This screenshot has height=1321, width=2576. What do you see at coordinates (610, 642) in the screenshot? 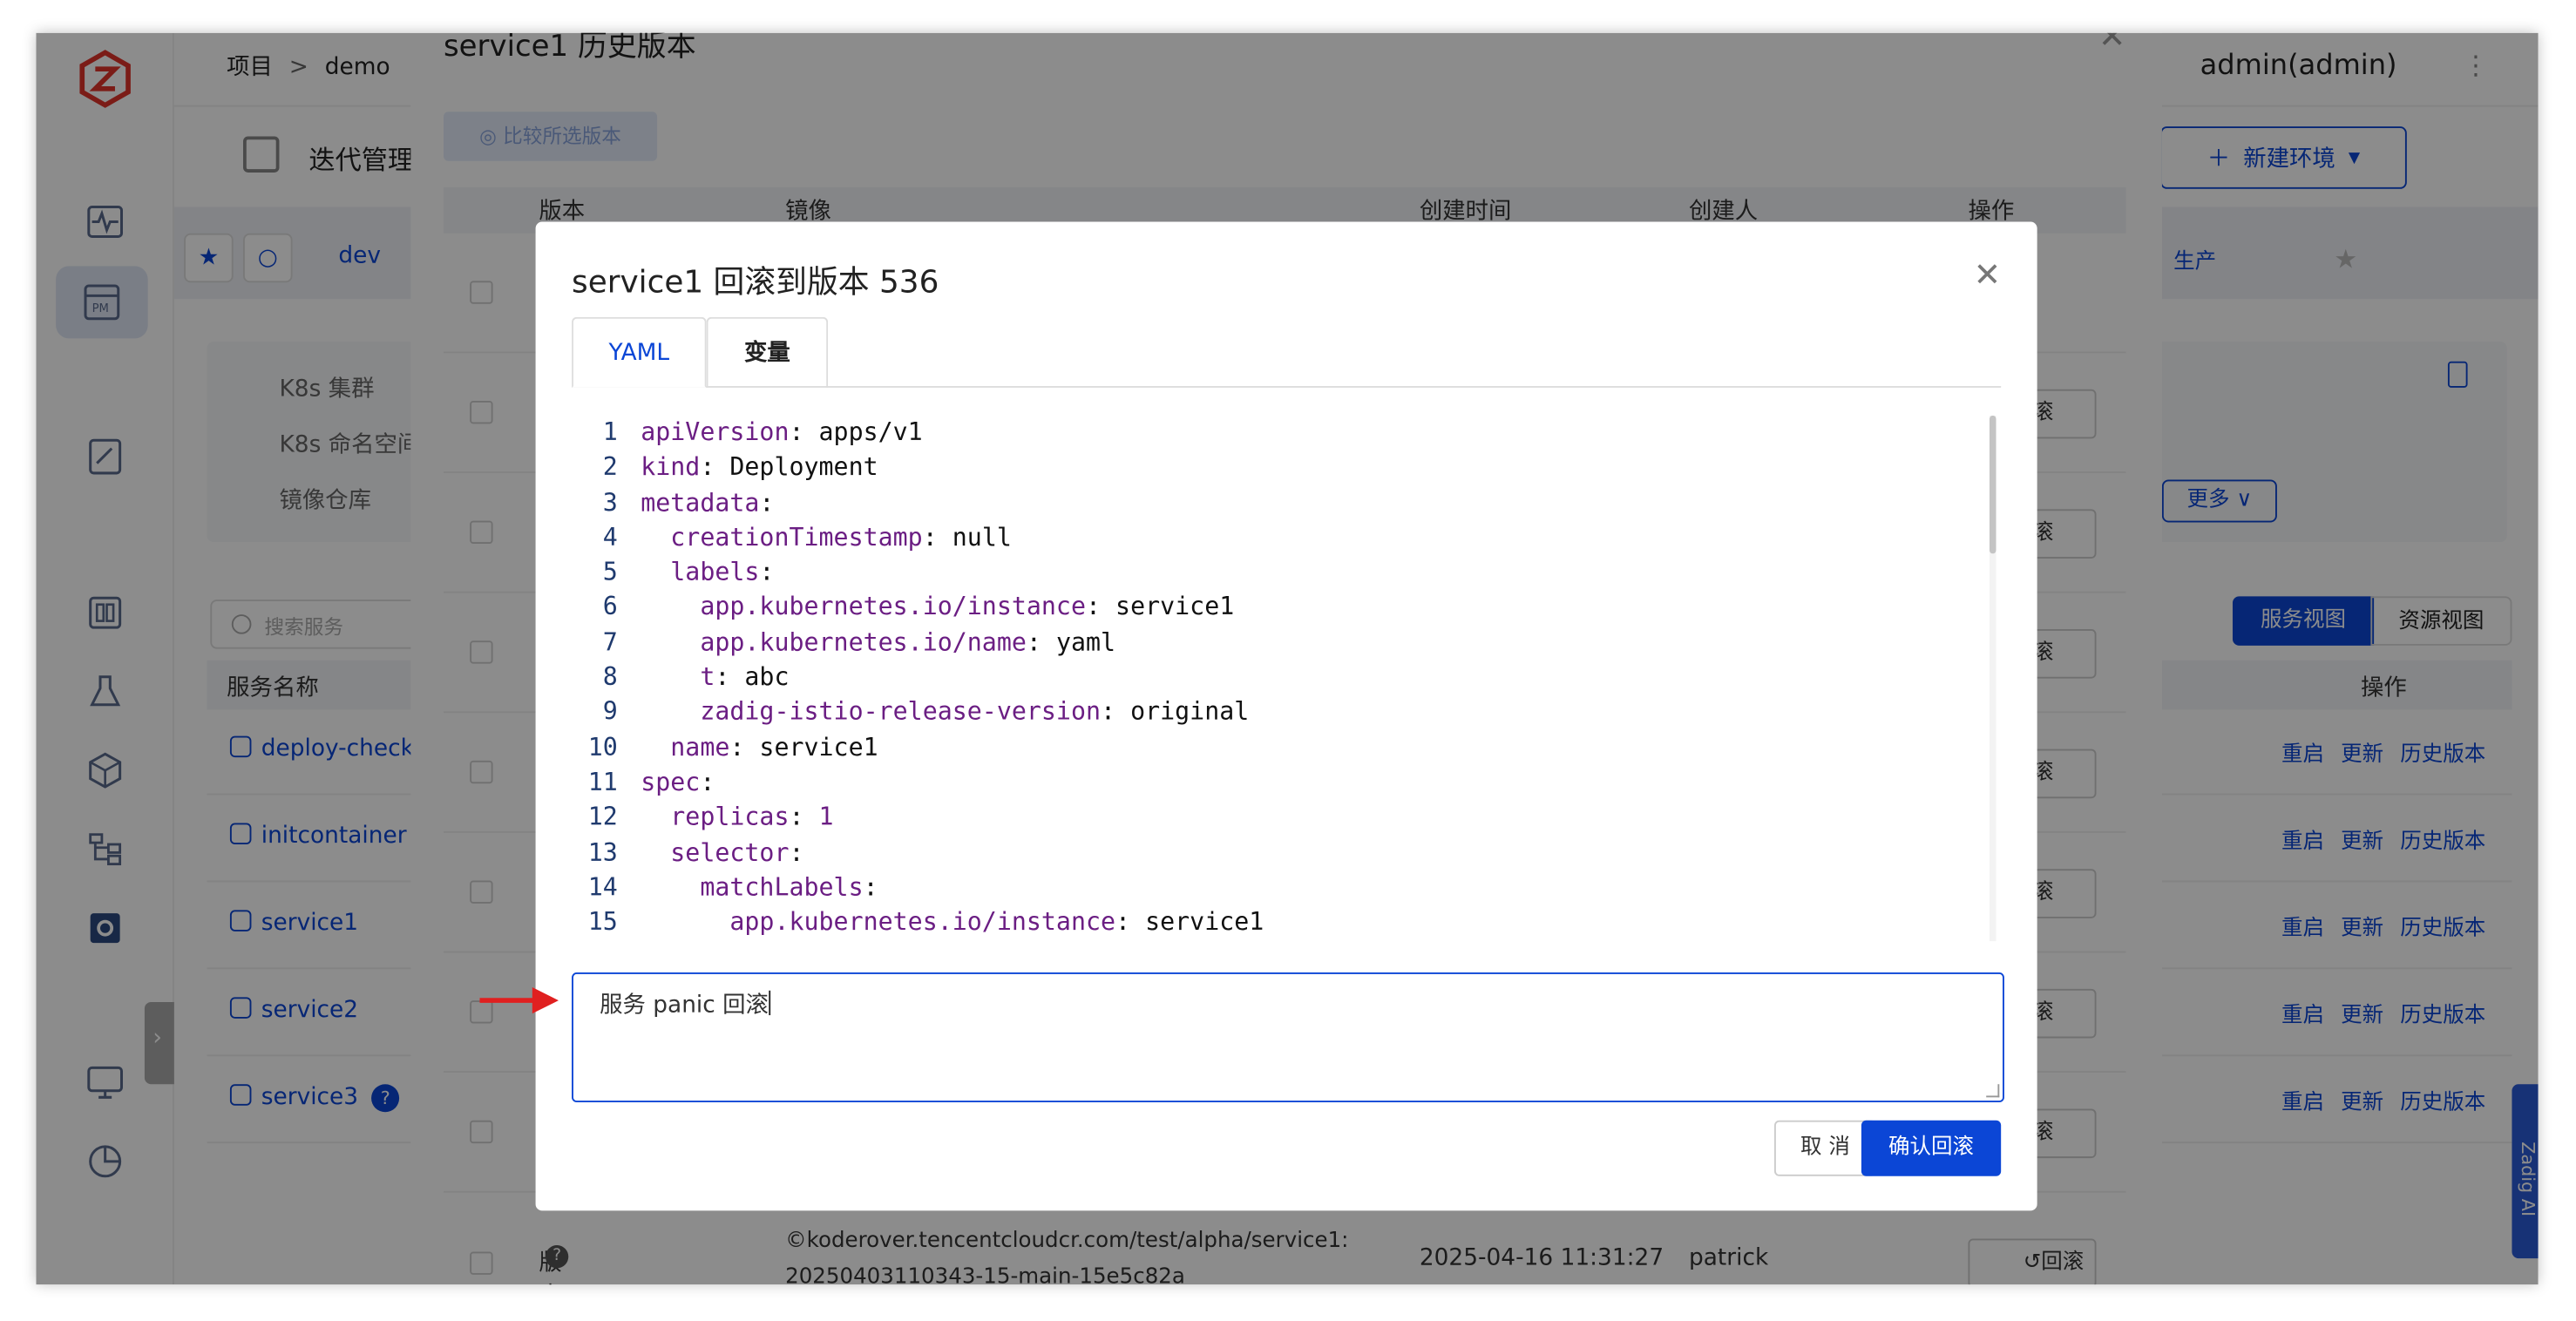
I see `line-number: 7` at bounding box center [610, 642].